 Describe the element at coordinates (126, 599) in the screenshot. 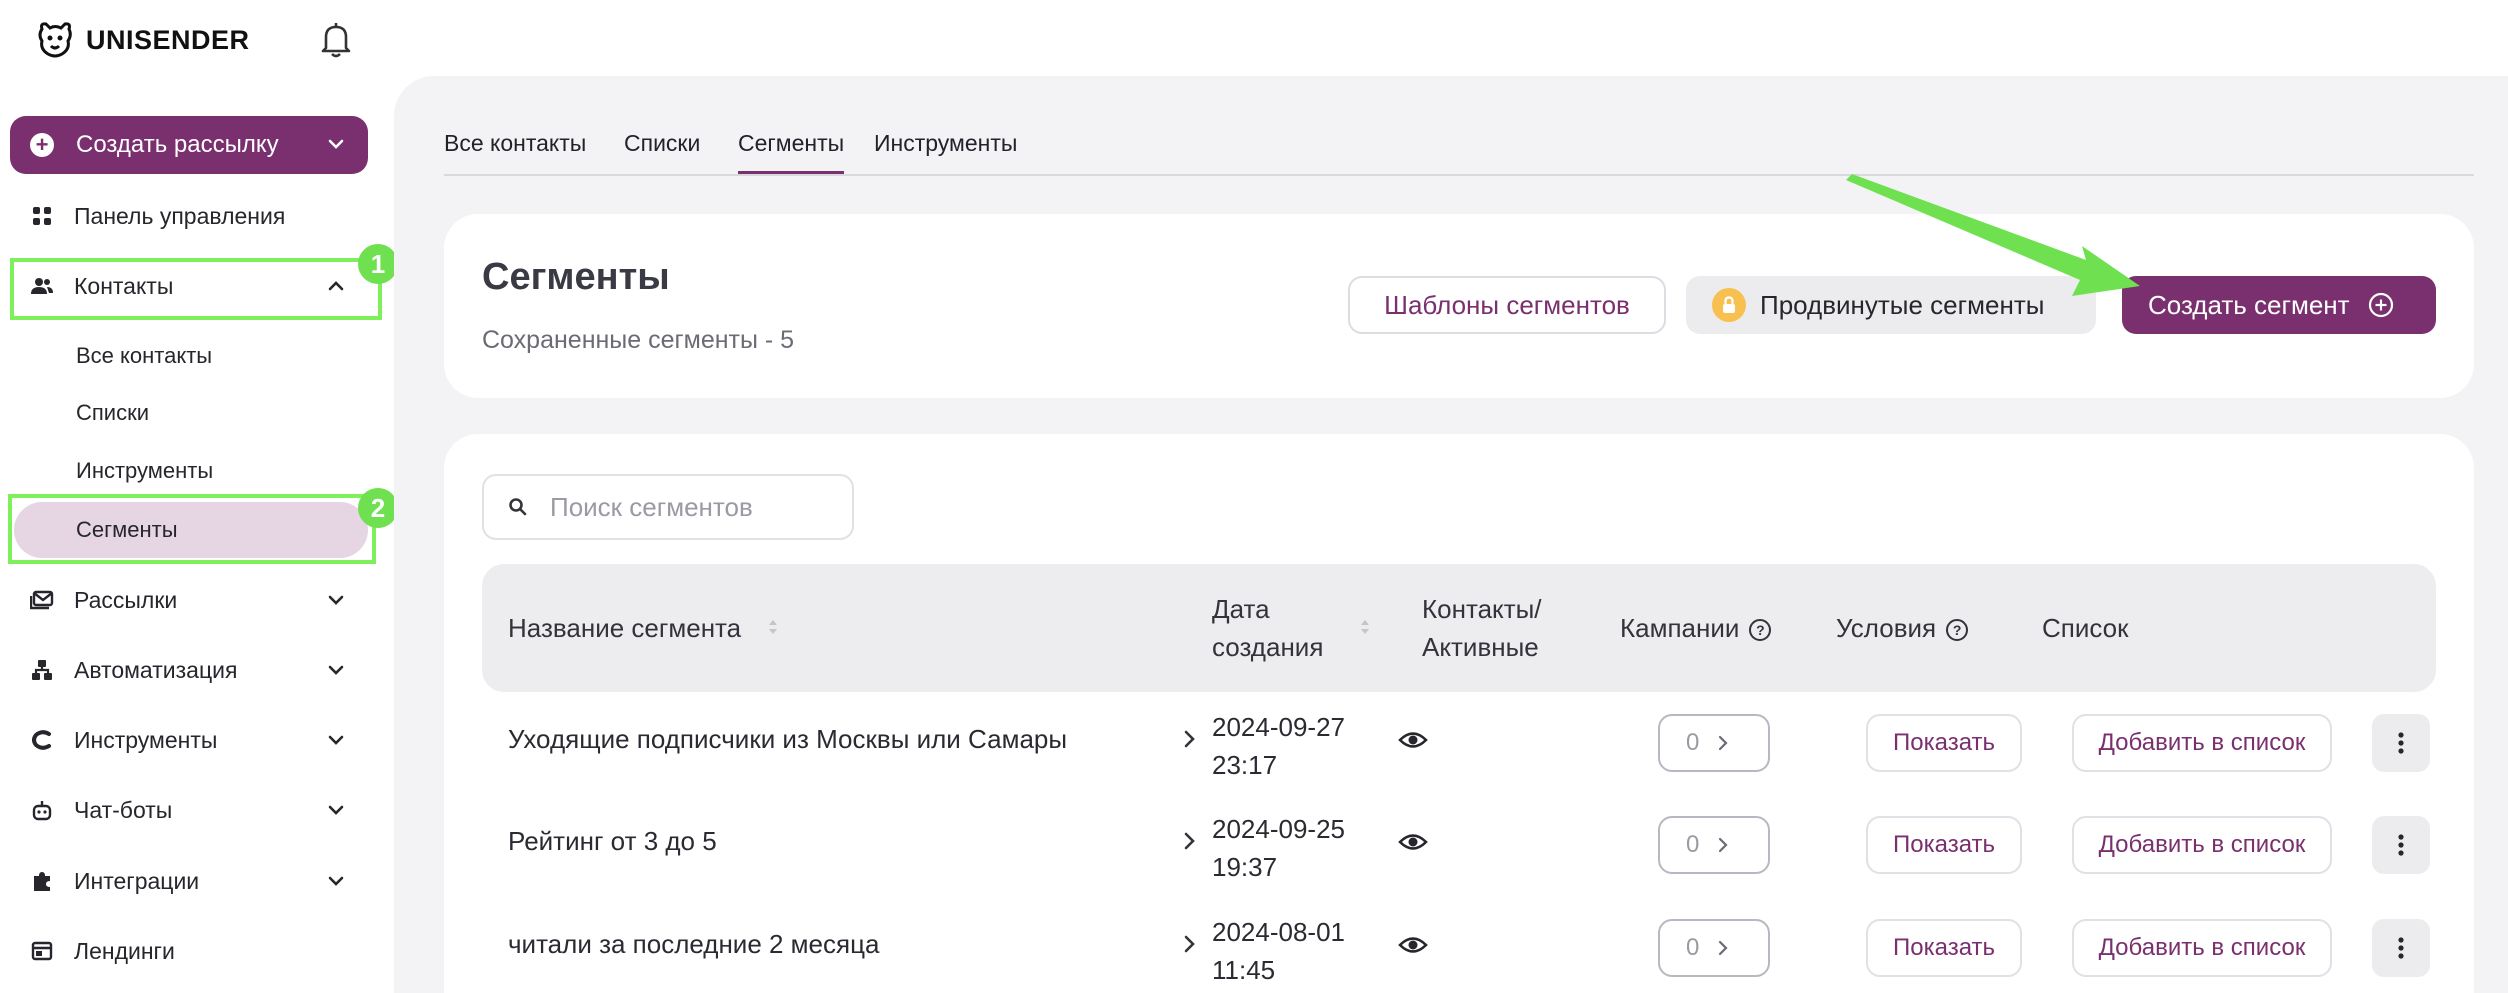

I see `sidebar-item-label: Рассылки` at that location.